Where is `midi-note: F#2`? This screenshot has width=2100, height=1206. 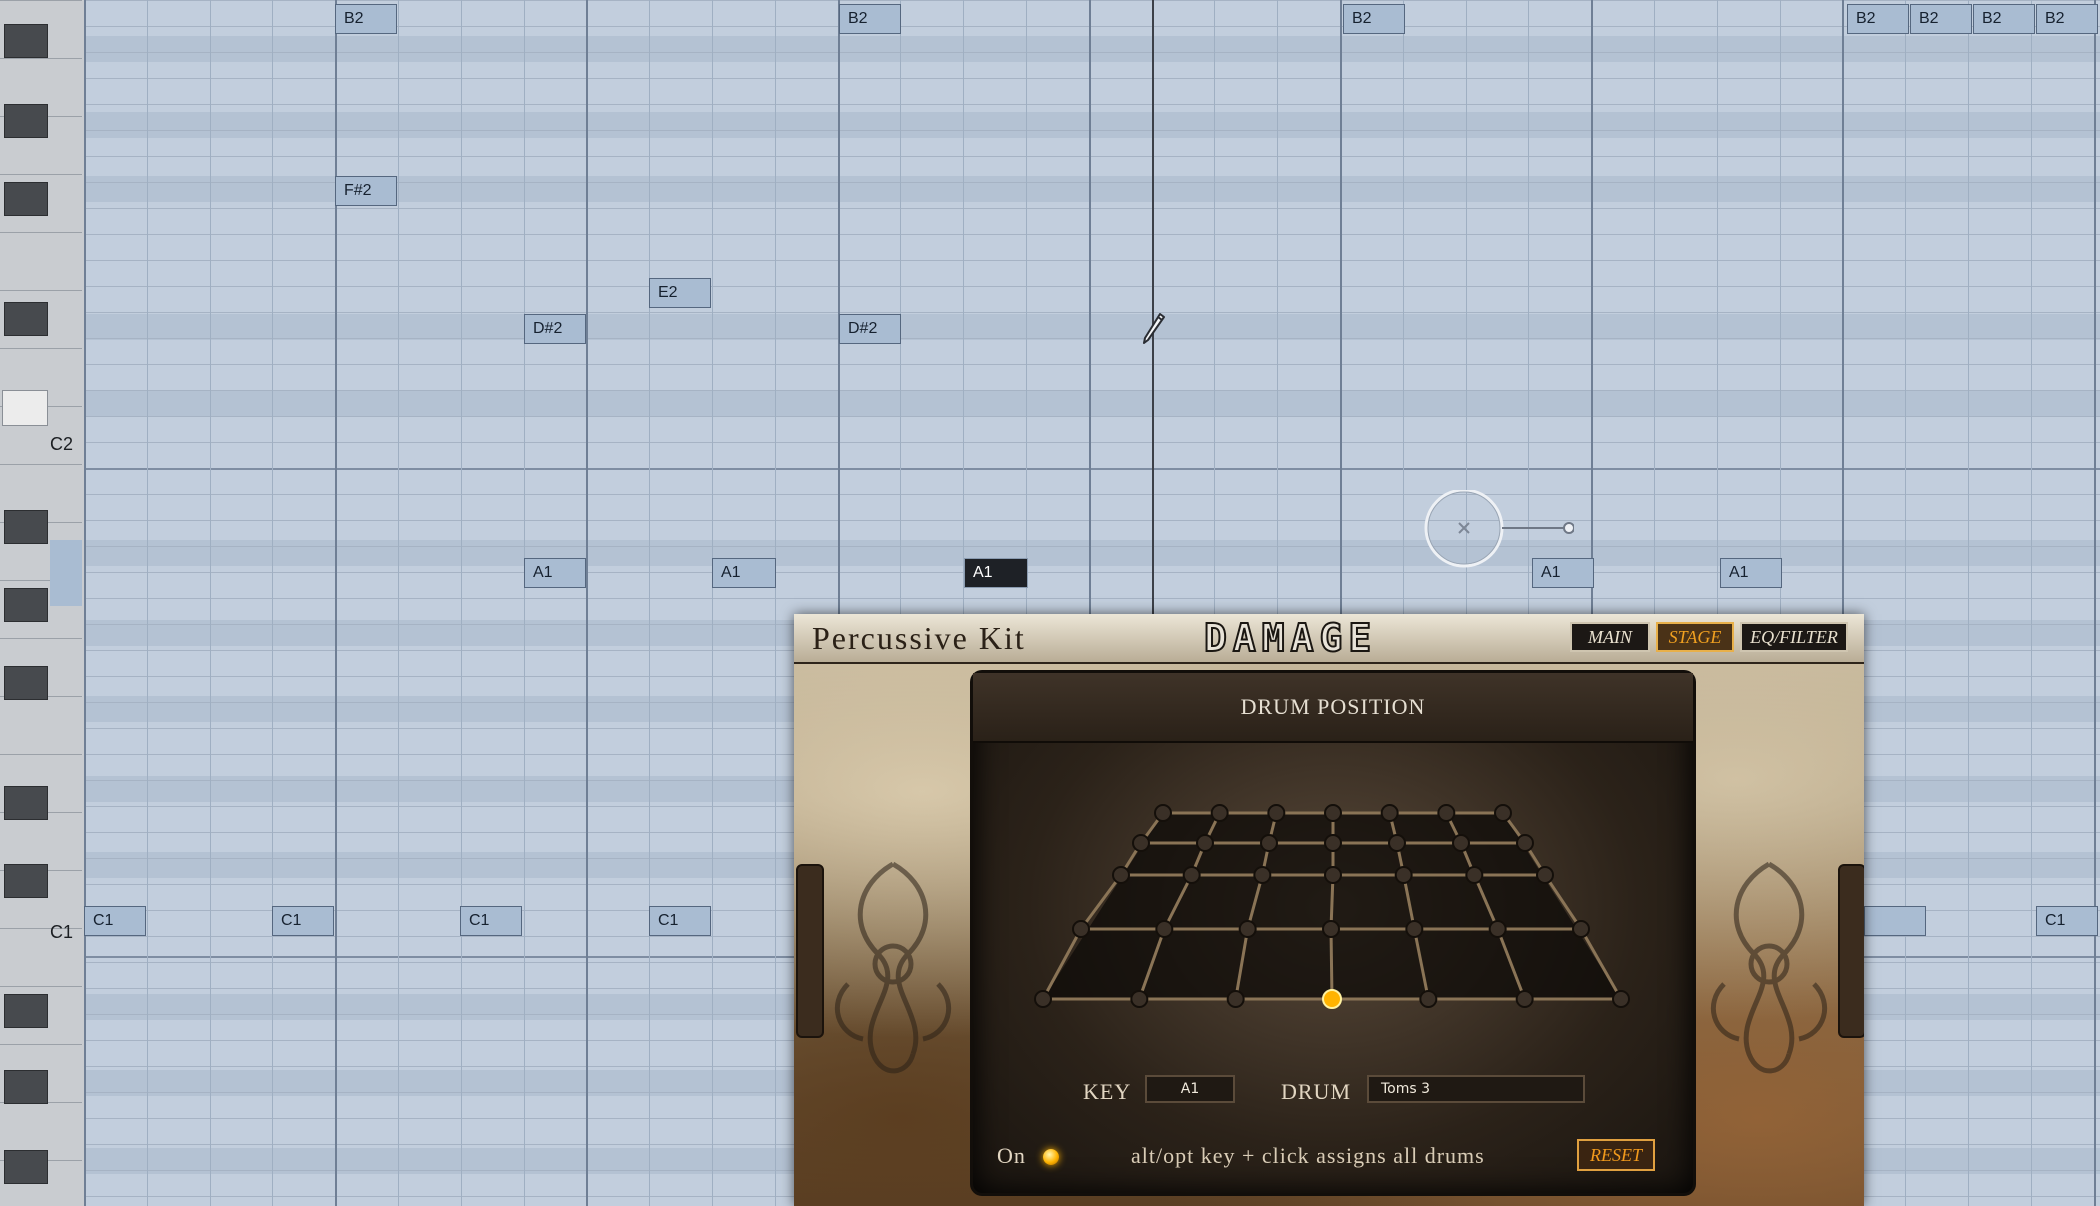 midi-note: F#2 is located at coordinates (366, 191).